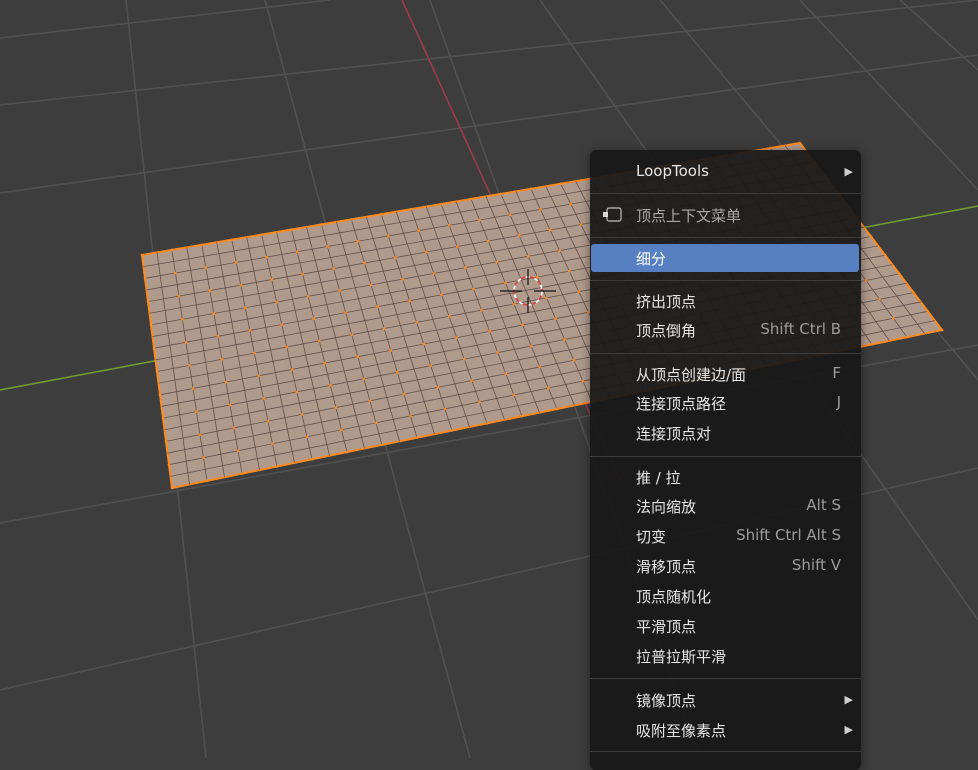  I want to click on menu-item-label: 挤出顶点, so click(666, 302).